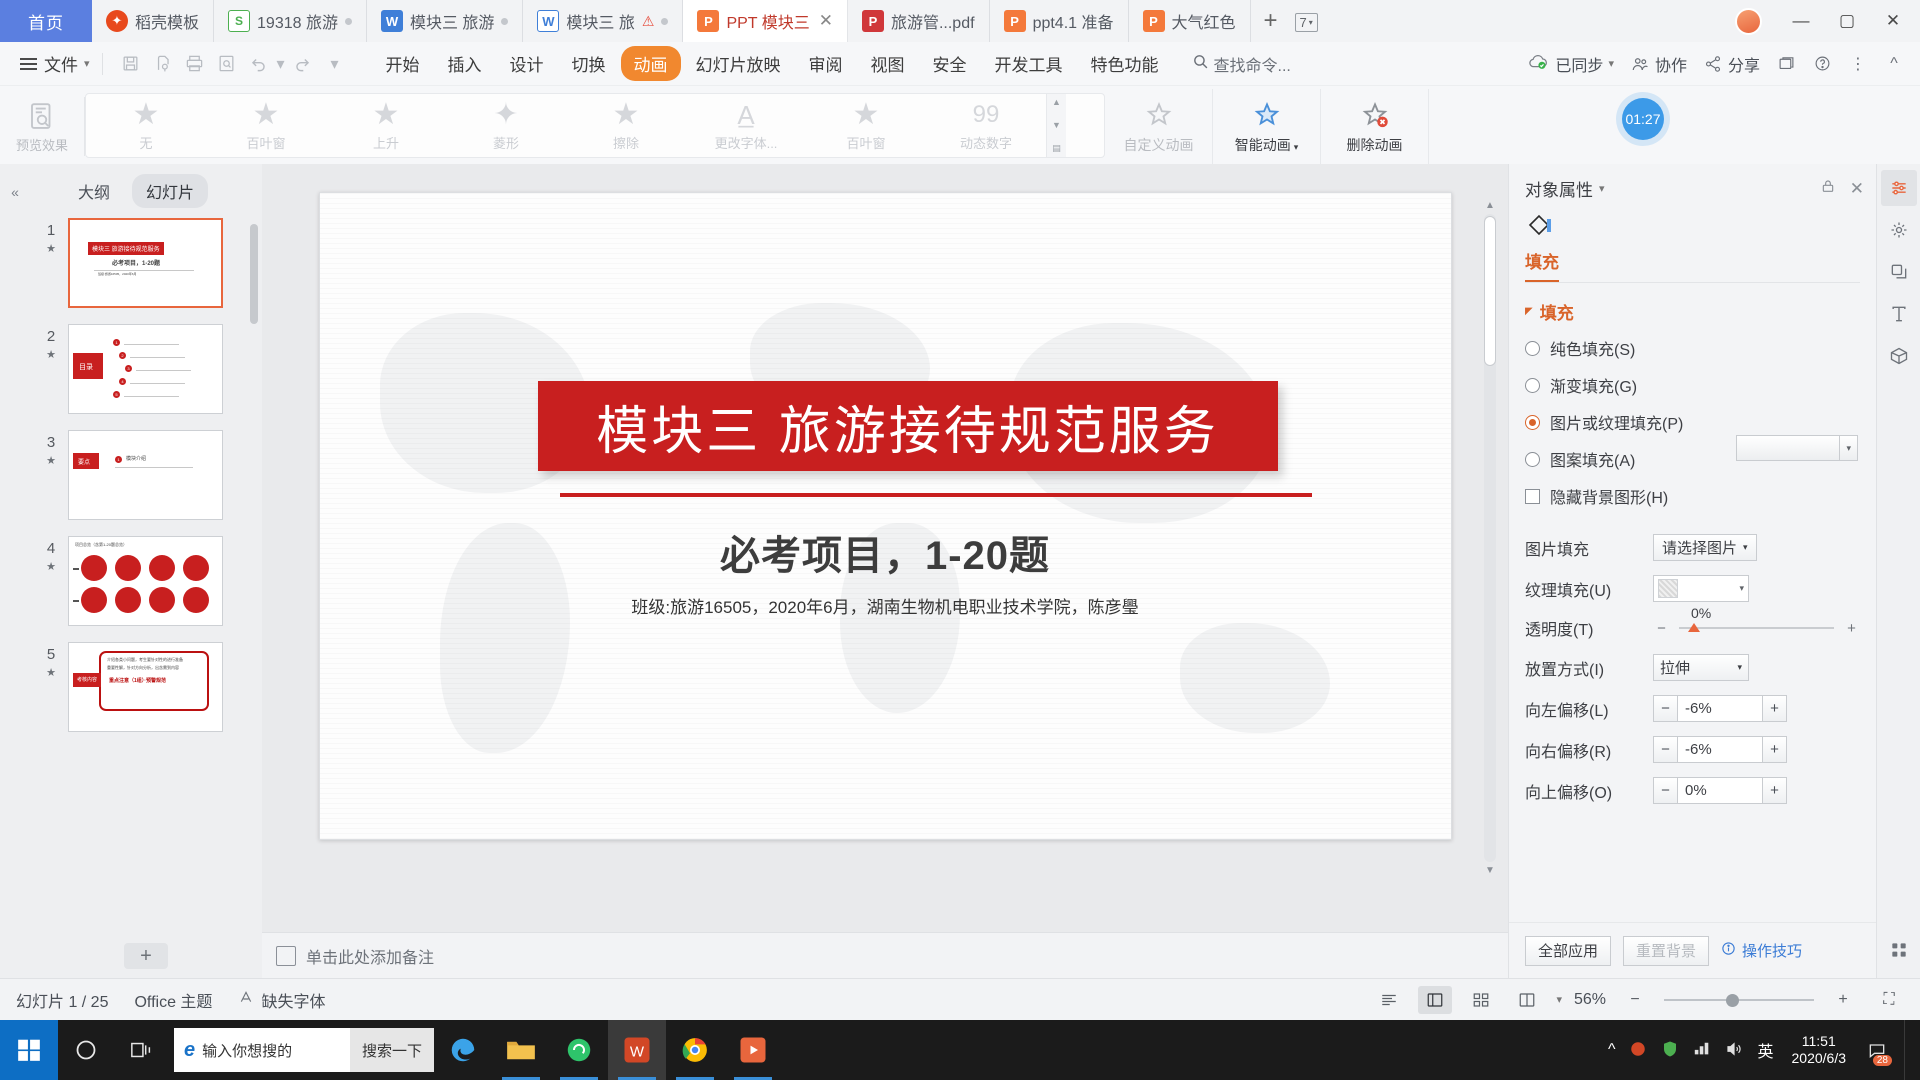  Describe the element at coordinates (266, 125) in the screenshot. I see `animation-item-blinds: ★ 百叶窗` at that location.